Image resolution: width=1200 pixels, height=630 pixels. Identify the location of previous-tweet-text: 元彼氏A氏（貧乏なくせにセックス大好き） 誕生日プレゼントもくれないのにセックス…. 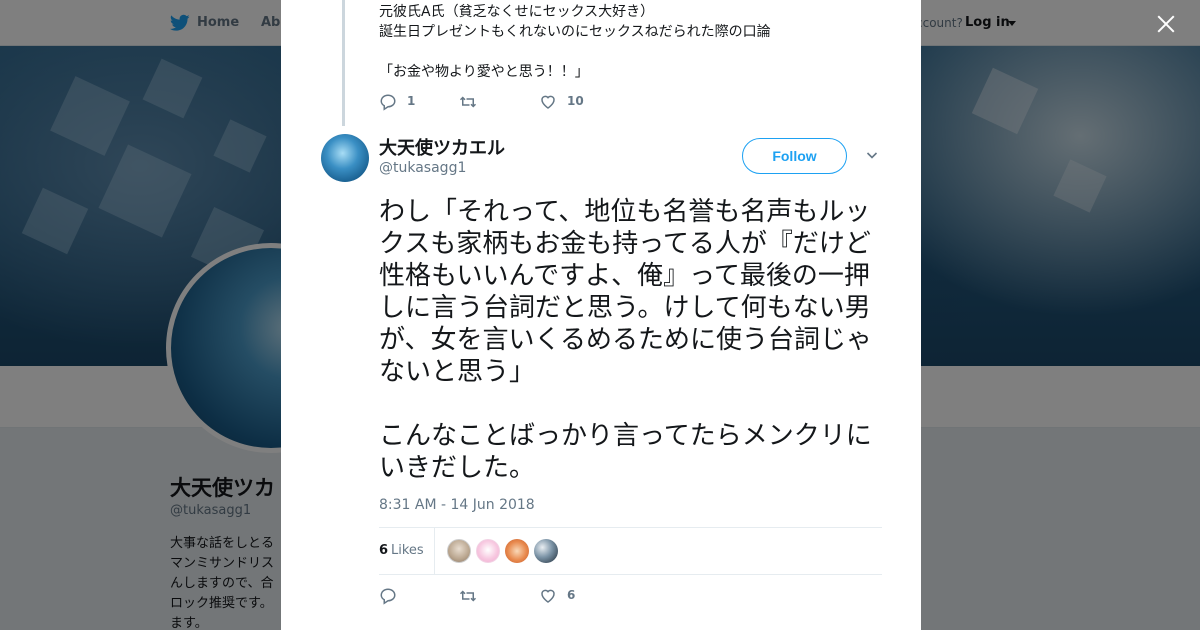
(575, 42).